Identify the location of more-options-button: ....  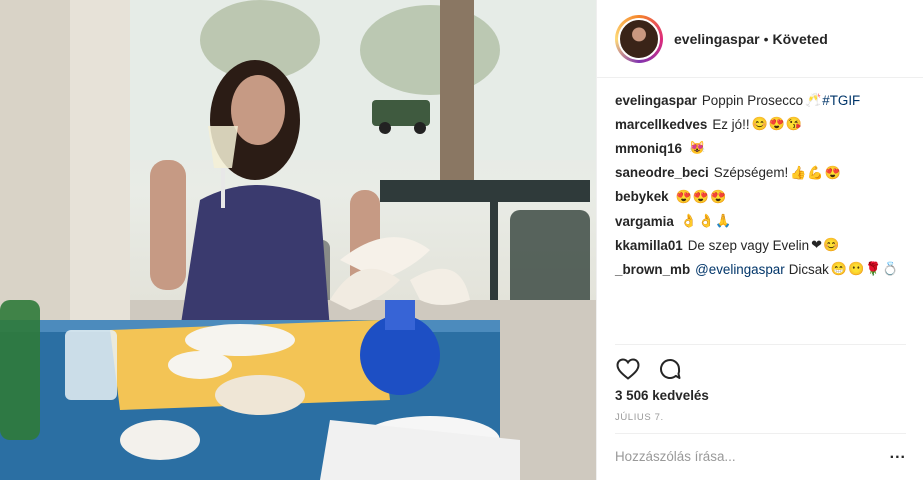
(898, 457).